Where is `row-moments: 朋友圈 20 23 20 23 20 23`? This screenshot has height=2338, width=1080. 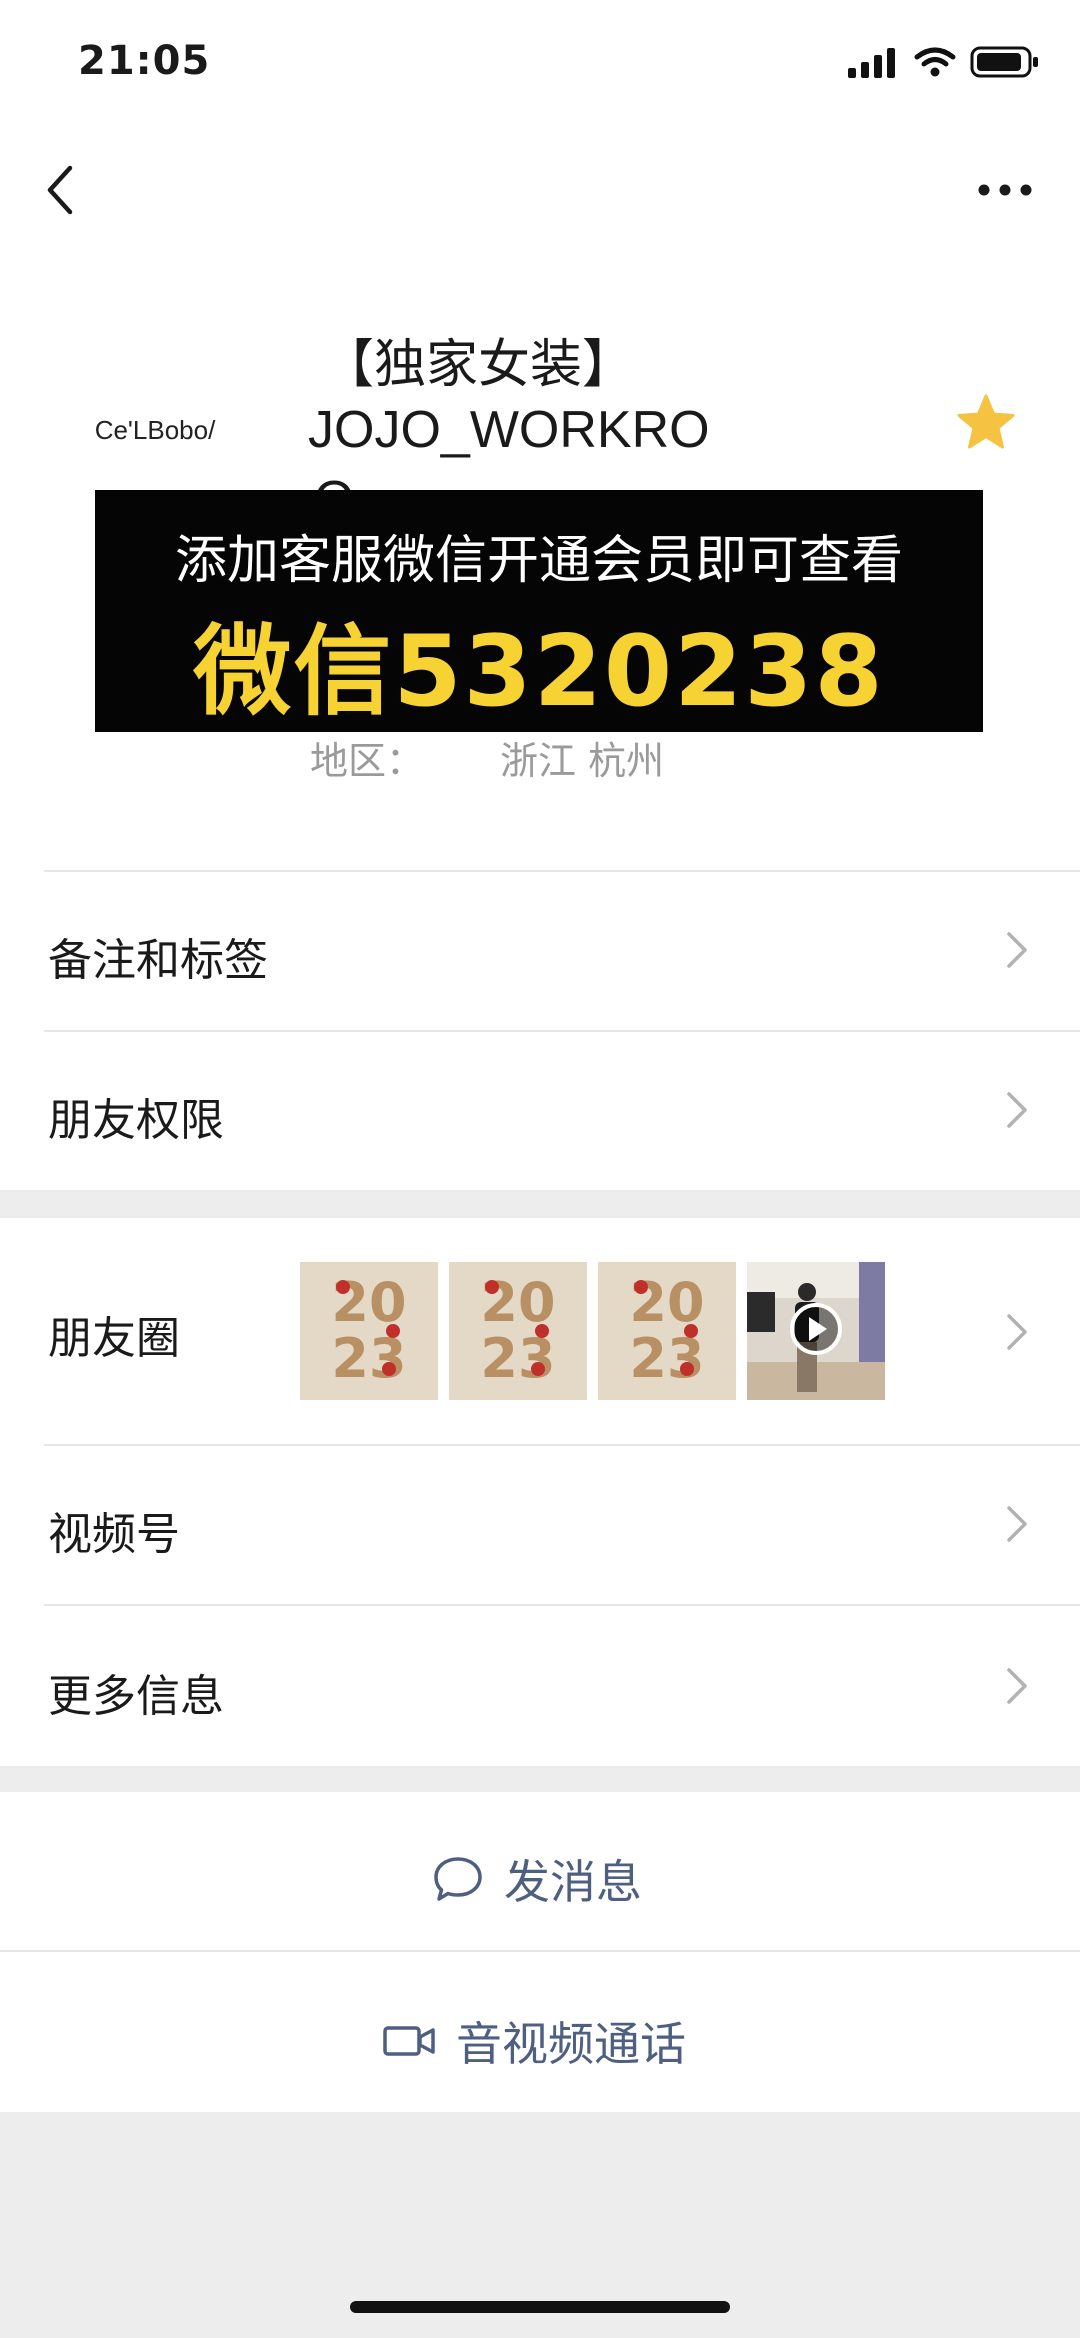 row-moments: 朋友圈 20 23 20 23 20 23 is located at coordinates (540, 1331).